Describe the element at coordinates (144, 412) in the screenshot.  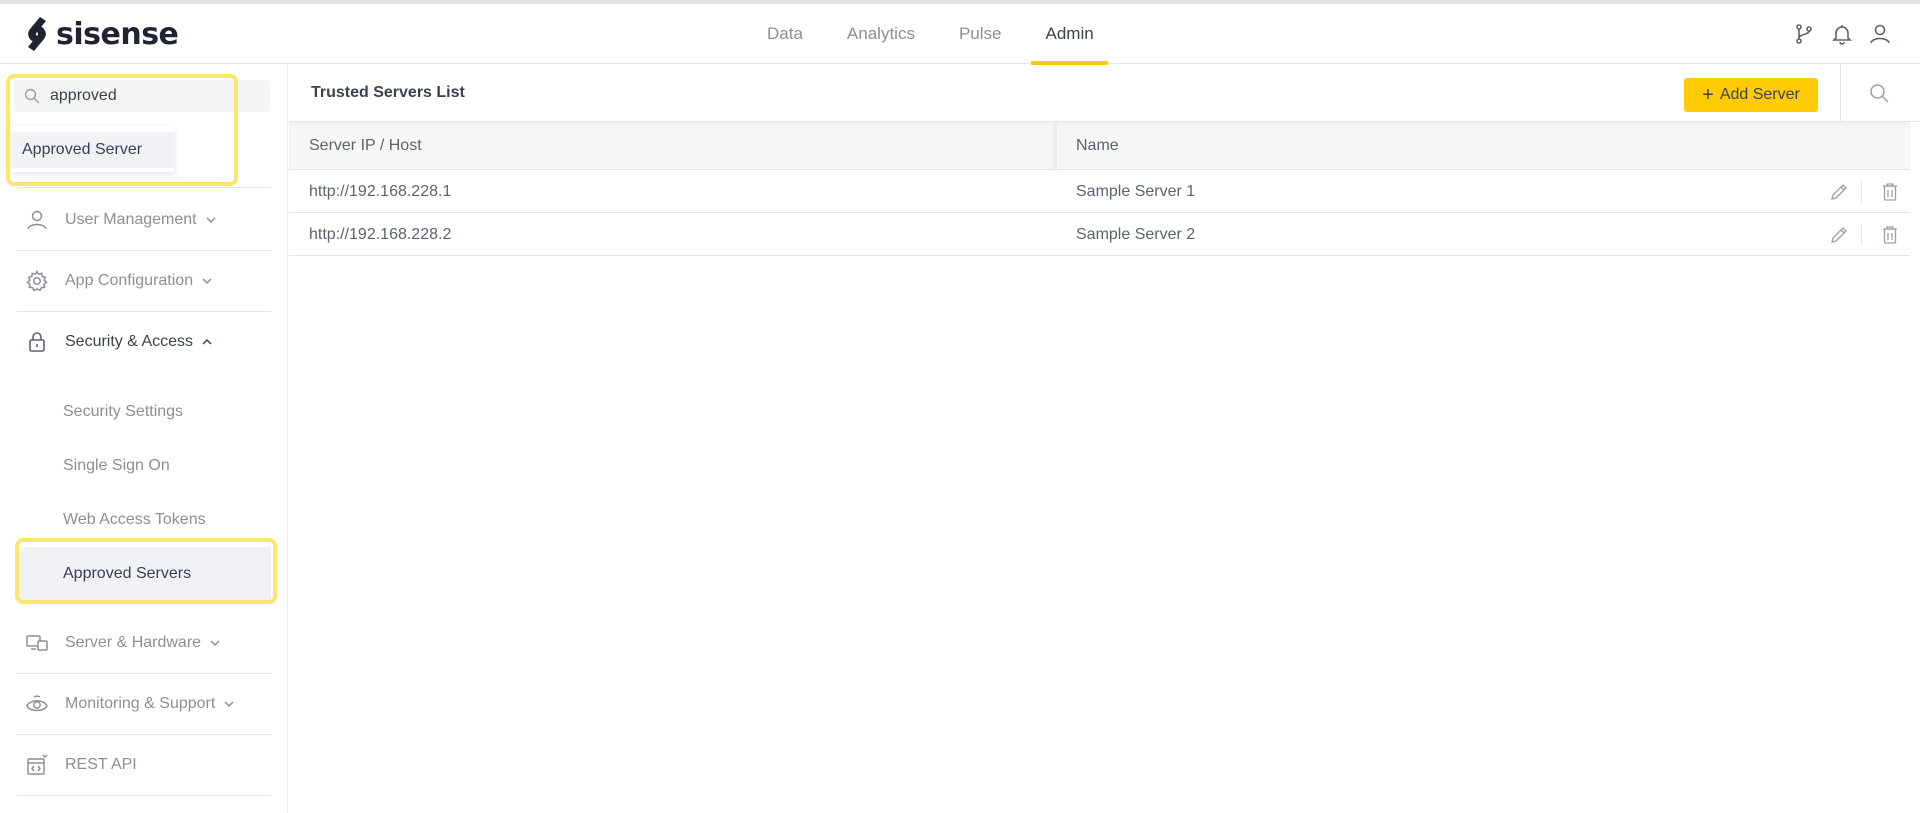
I see `sidebar-subitem-security-settings: Security Settings` at that location.